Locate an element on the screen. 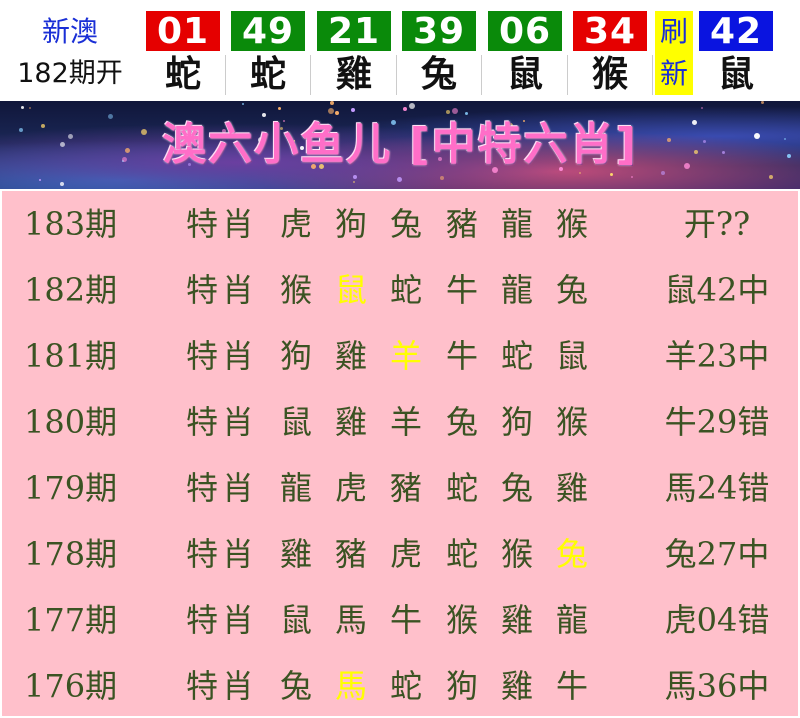  ball-number: 21 is located at coordinates (354, 31).